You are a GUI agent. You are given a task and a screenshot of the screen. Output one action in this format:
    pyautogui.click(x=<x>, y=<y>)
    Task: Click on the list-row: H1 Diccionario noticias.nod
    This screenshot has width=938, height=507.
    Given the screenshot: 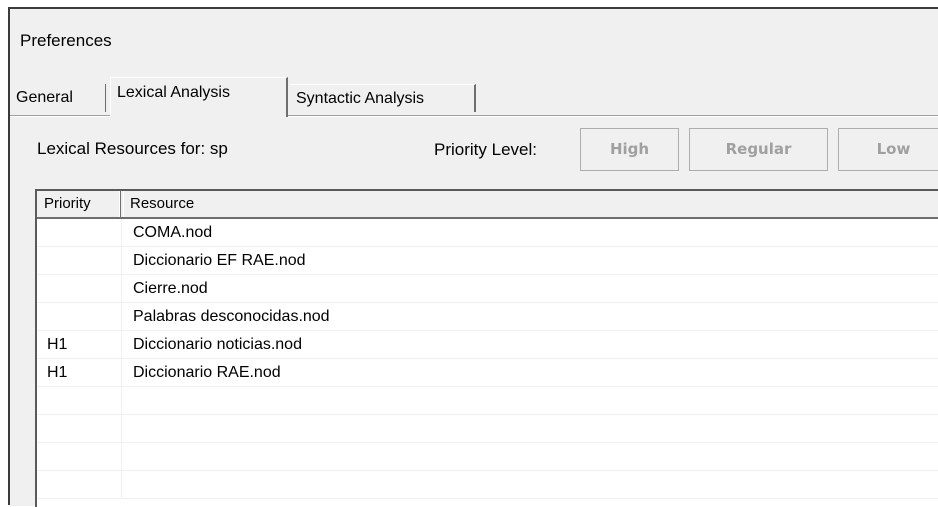 What is the action you would take?
    pyautogui.click(x=487, y=345)
    